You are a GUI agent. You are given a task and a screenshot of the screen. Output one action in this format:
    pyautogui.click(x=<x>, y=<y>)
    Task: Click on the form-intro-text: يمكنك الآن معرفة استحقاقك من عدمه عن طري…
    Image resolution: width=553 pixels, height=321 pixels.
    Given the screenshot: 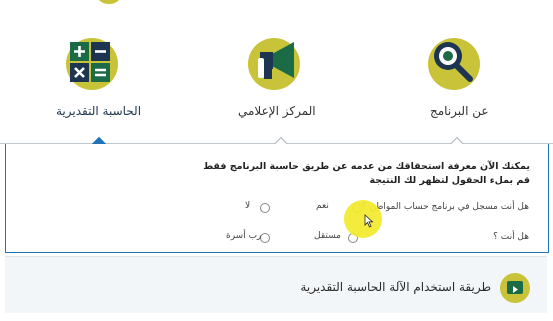 What is the action you would take?
    pyautogui.click(x=366, y=173)
    